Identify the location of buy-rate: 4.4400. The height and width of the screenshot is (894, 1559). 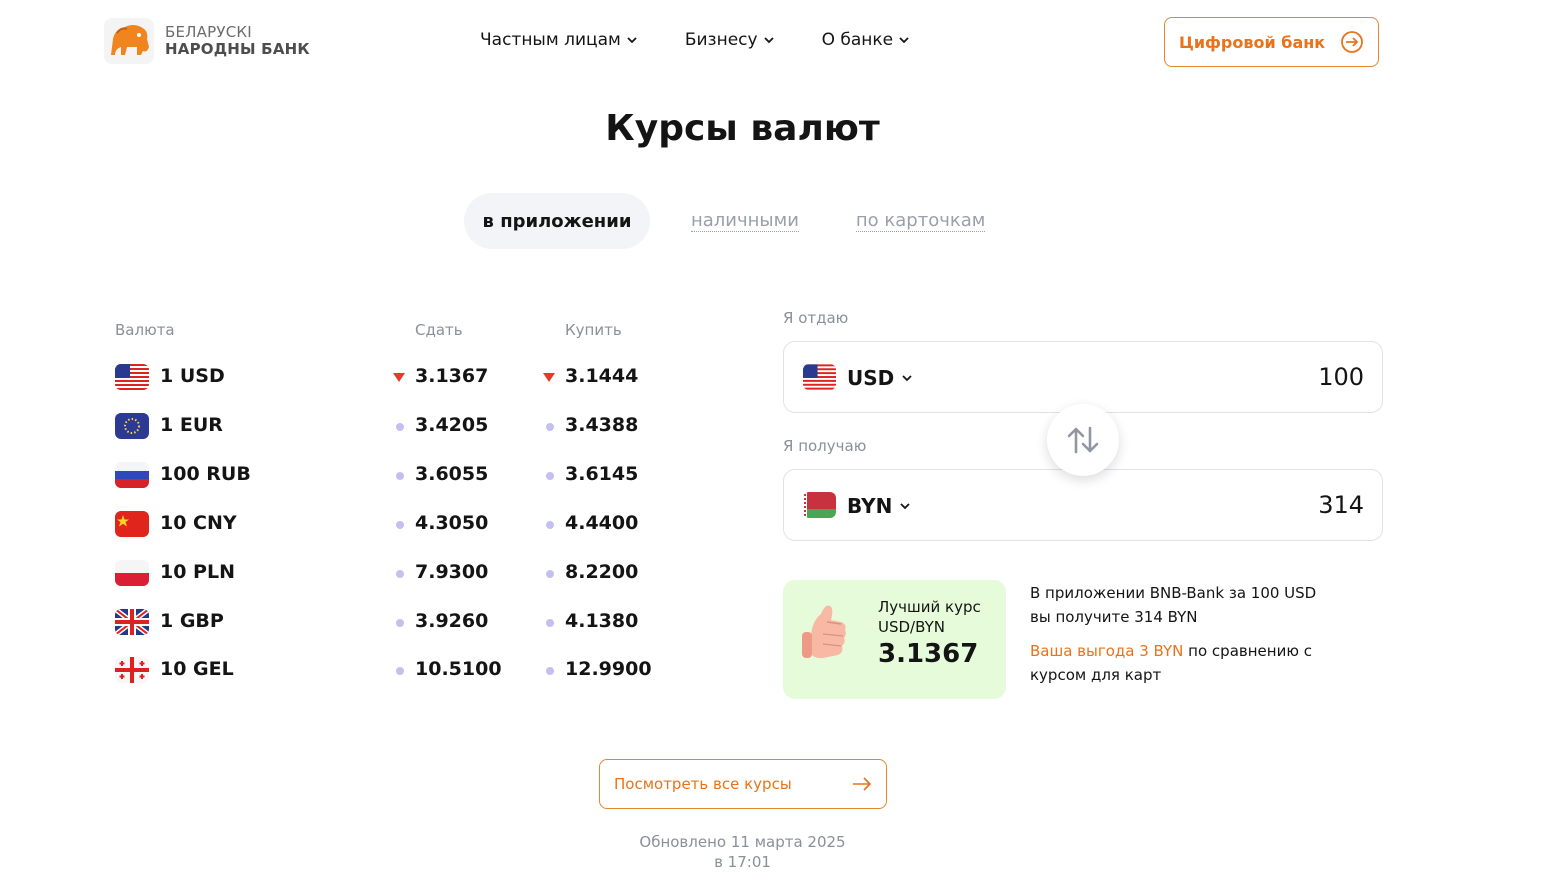
(602, 523).